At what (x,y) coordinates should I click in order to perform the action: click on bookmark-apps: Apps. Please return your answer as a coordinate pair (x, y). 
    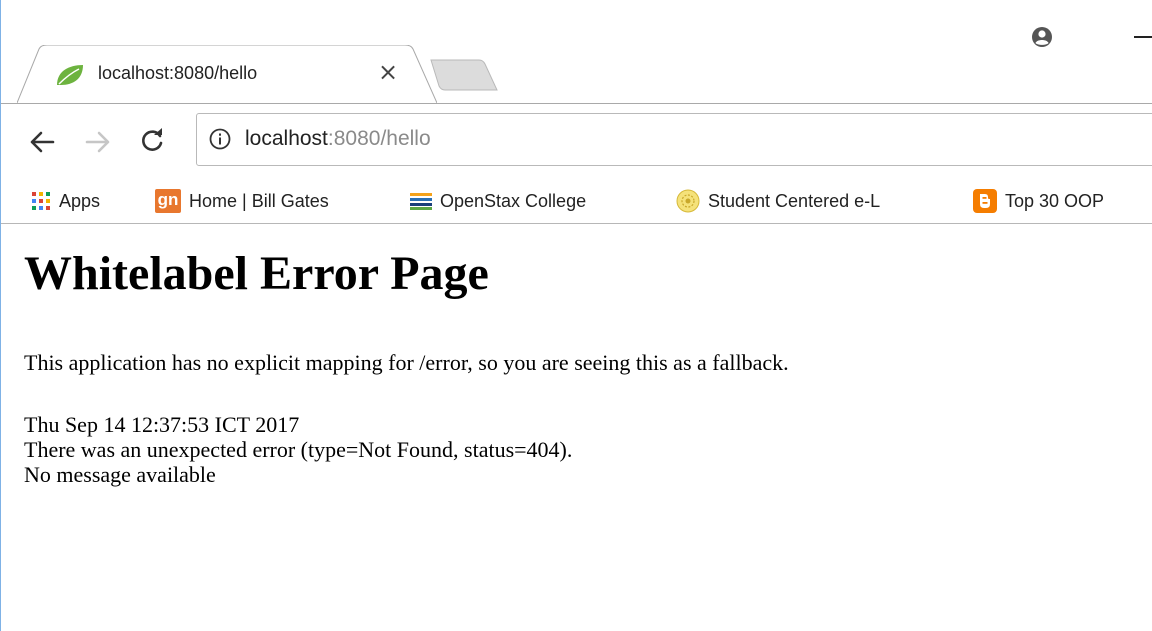
    Looking at the image, I should click on (65, 201).